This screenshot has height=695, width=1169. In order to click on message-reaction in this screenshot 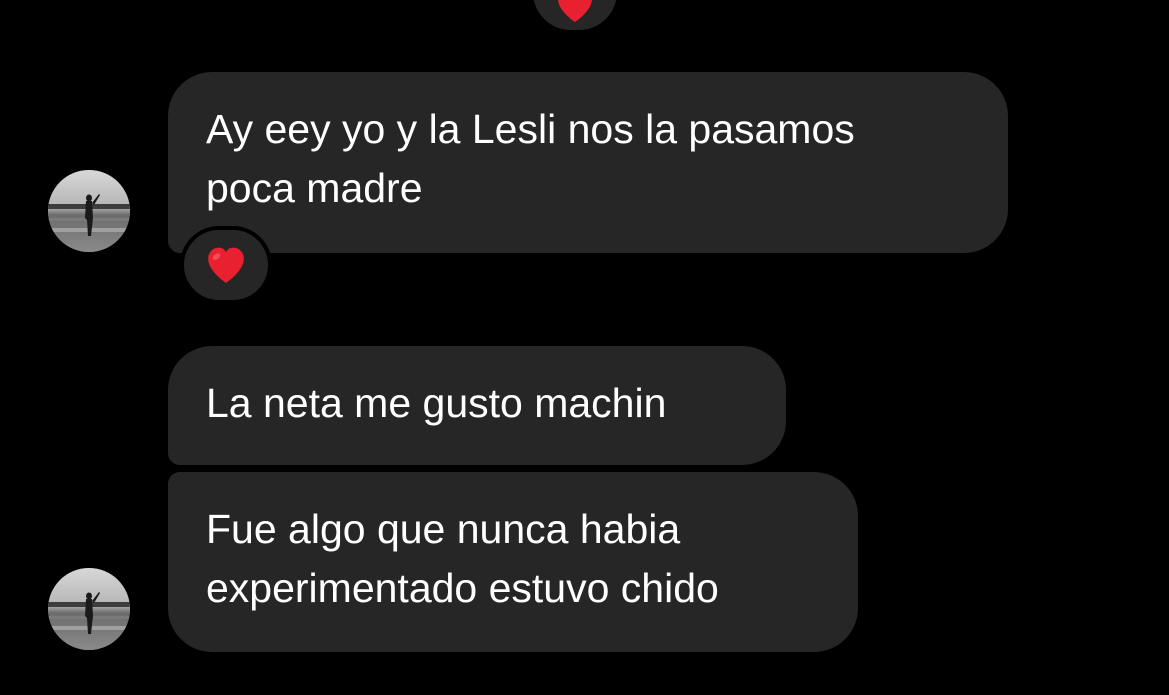, I will do `click(226, 265)`.